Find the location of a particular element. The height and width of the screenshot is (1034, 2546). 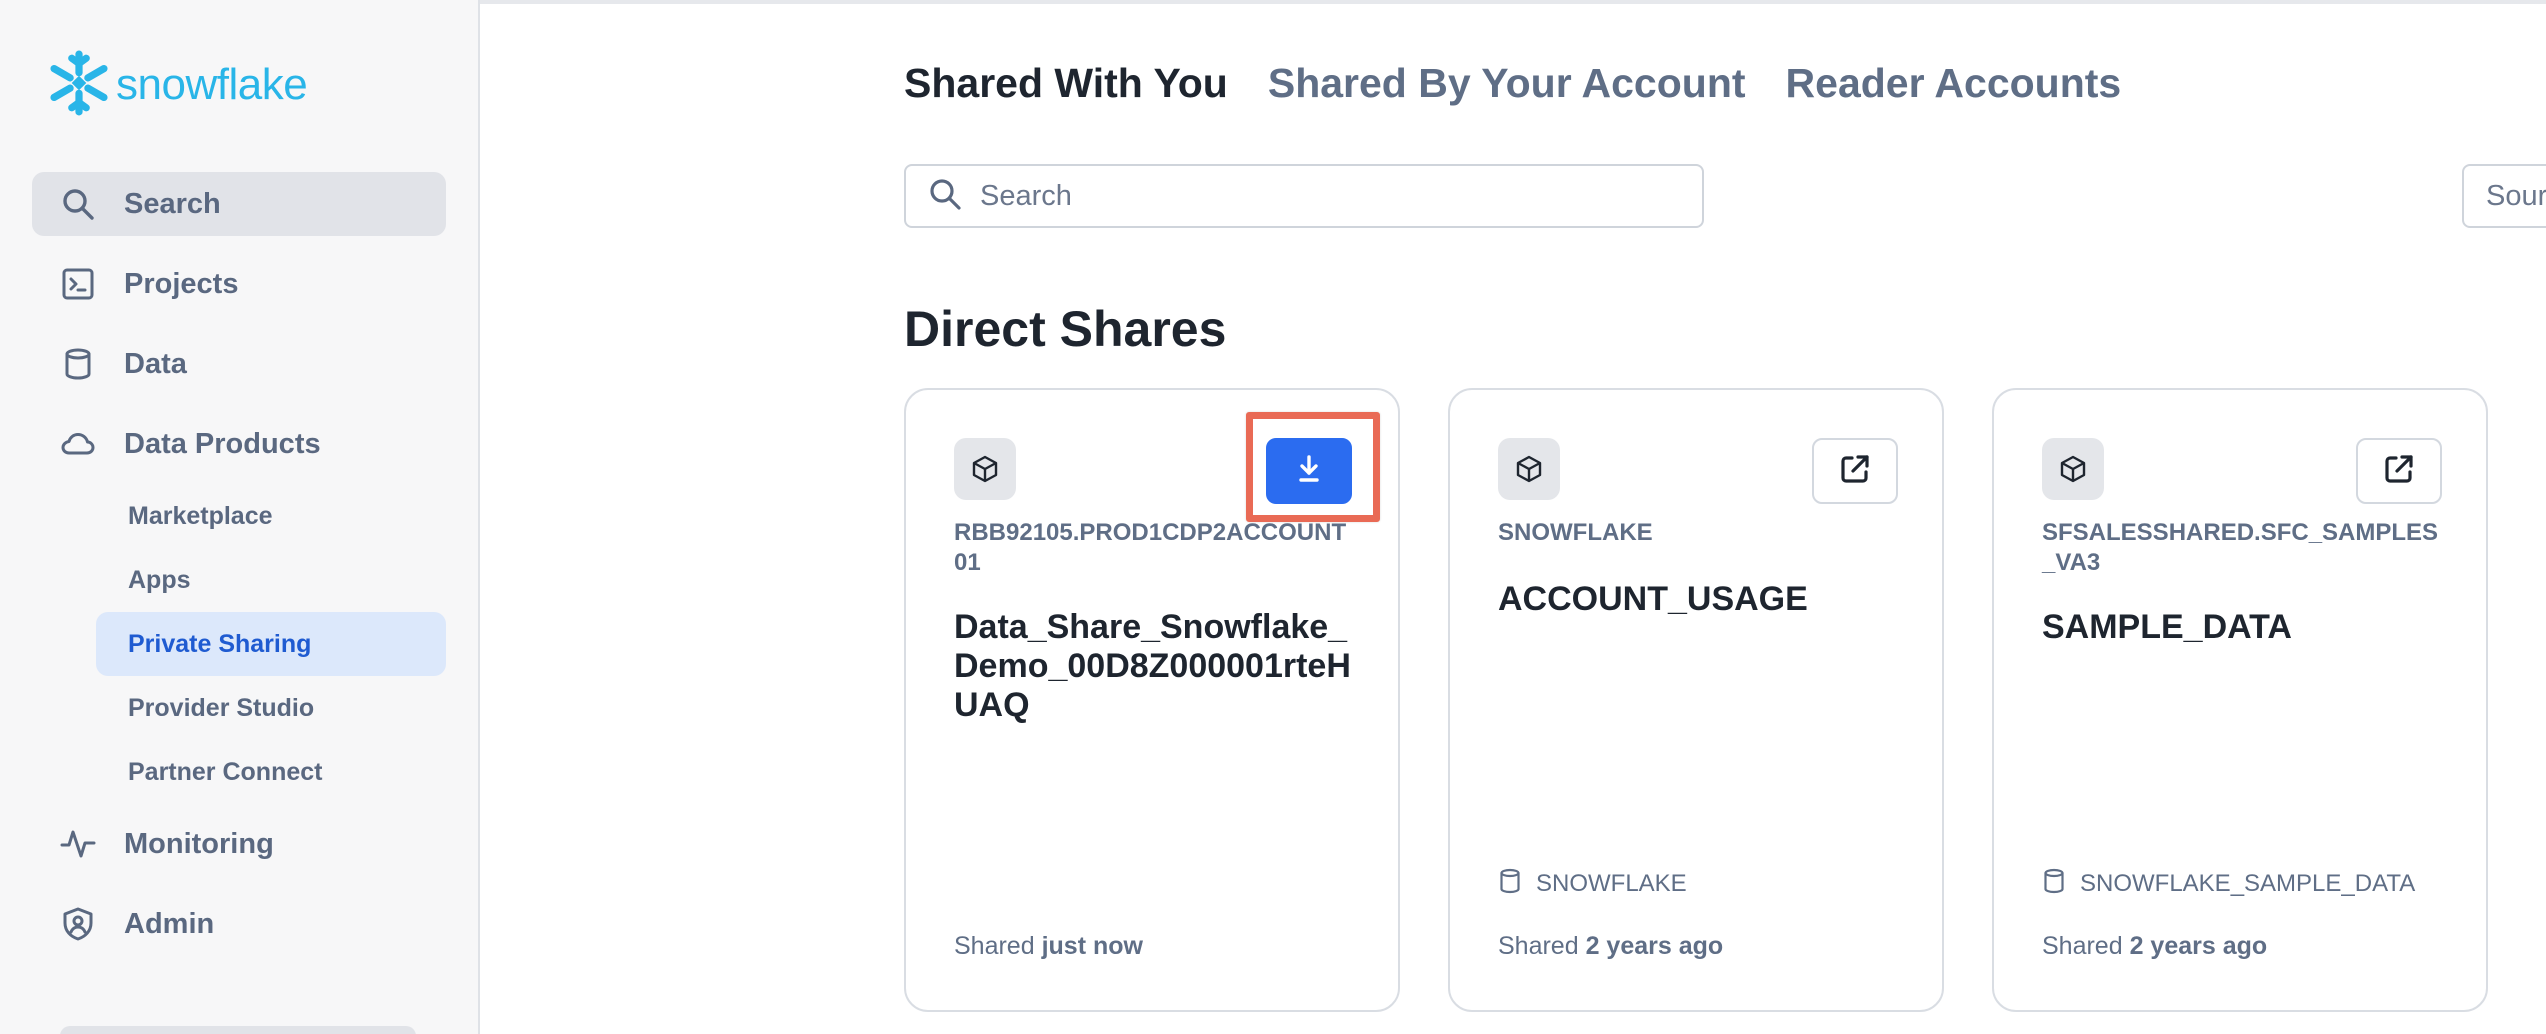

download-icon is located at coordinates (1309, 471).